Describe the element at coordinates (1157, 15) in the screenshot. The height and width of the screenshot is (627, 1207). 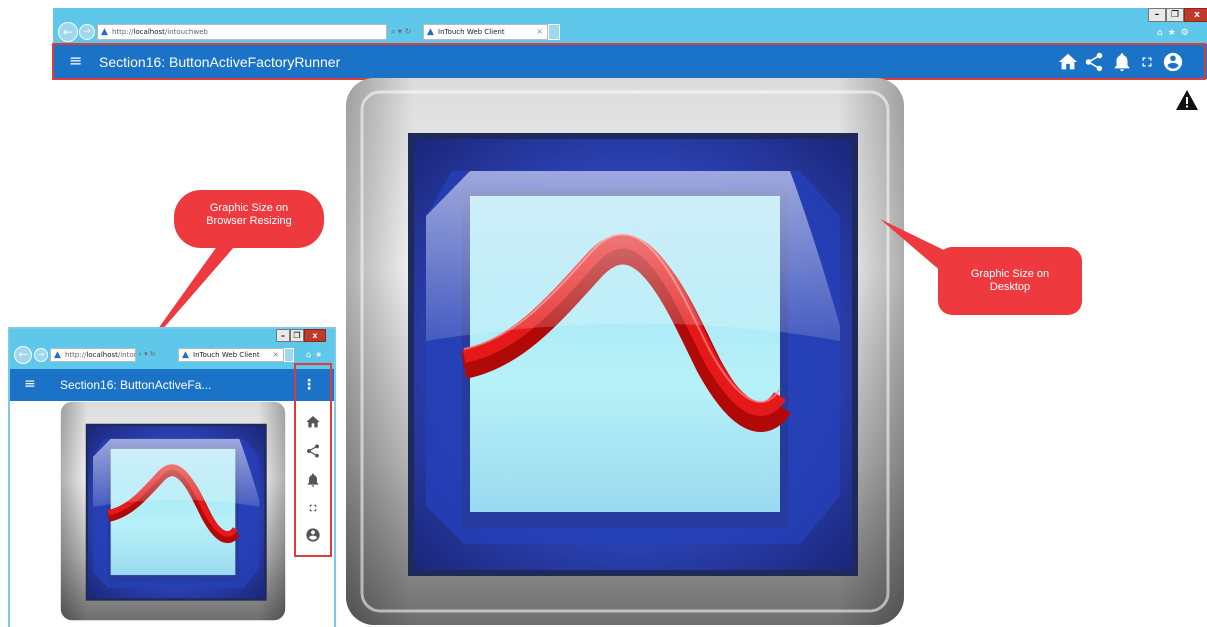
I see `minimize-button: –` at that location.